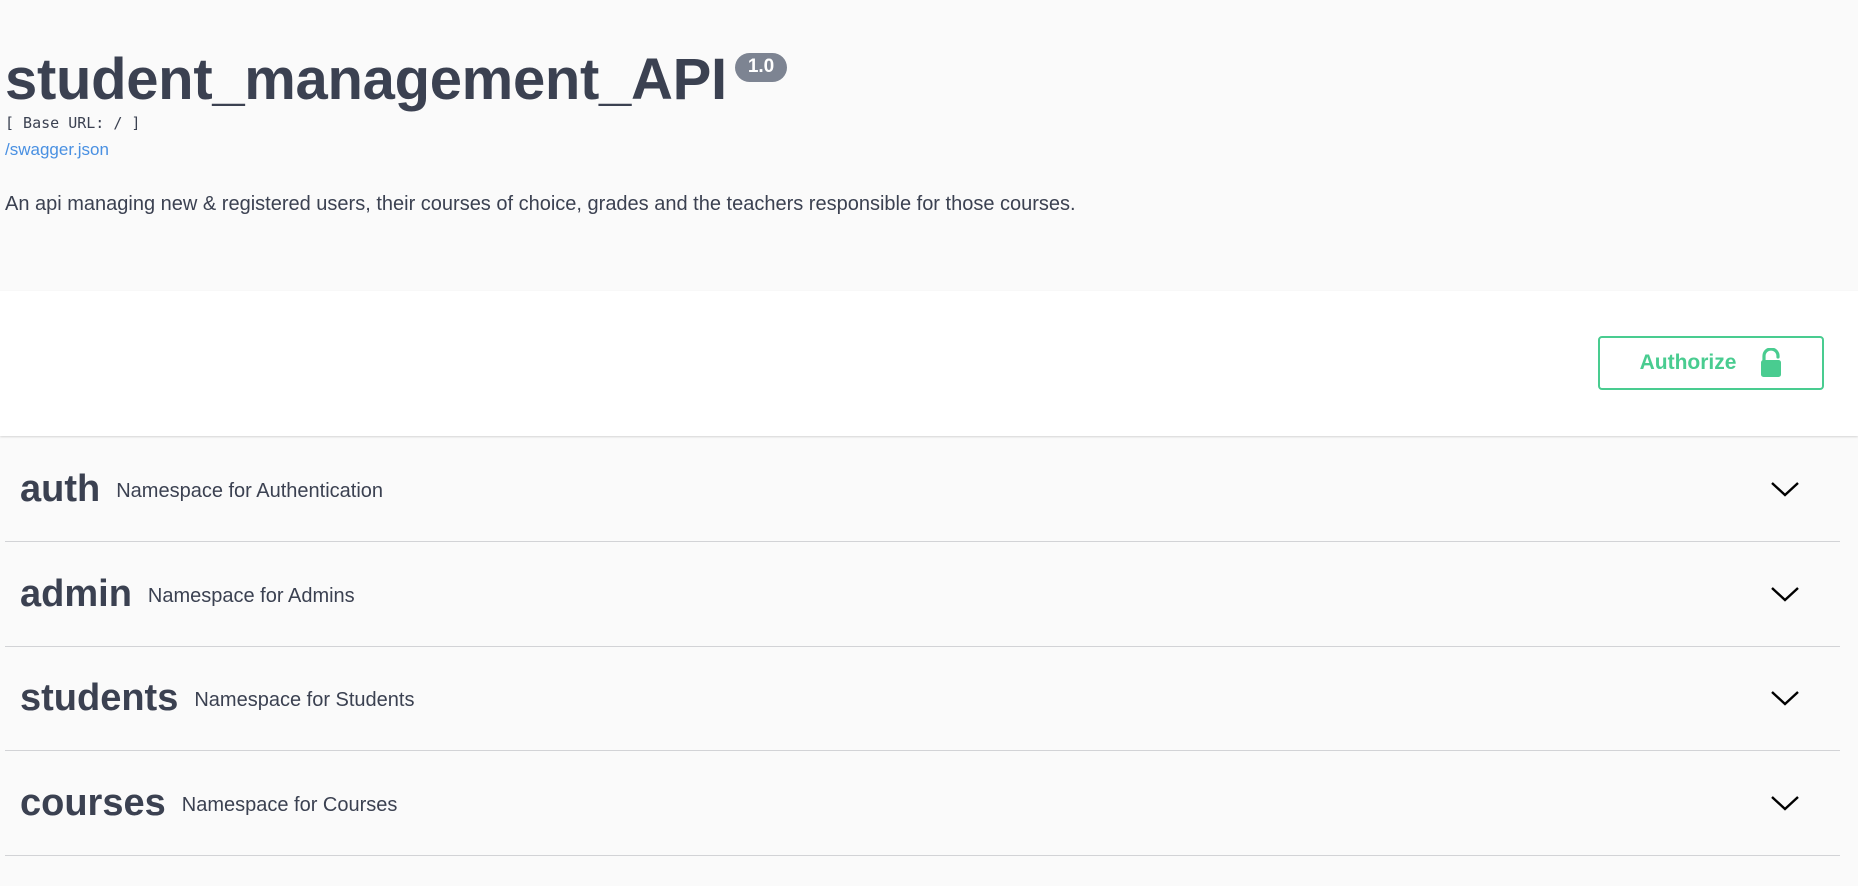 Image resolution: width=1858 pixels, height=886 pixels. Describe the element at coordinates (304, 700) in the screenshot. I see `section-description: Namespace for Students` at that location.